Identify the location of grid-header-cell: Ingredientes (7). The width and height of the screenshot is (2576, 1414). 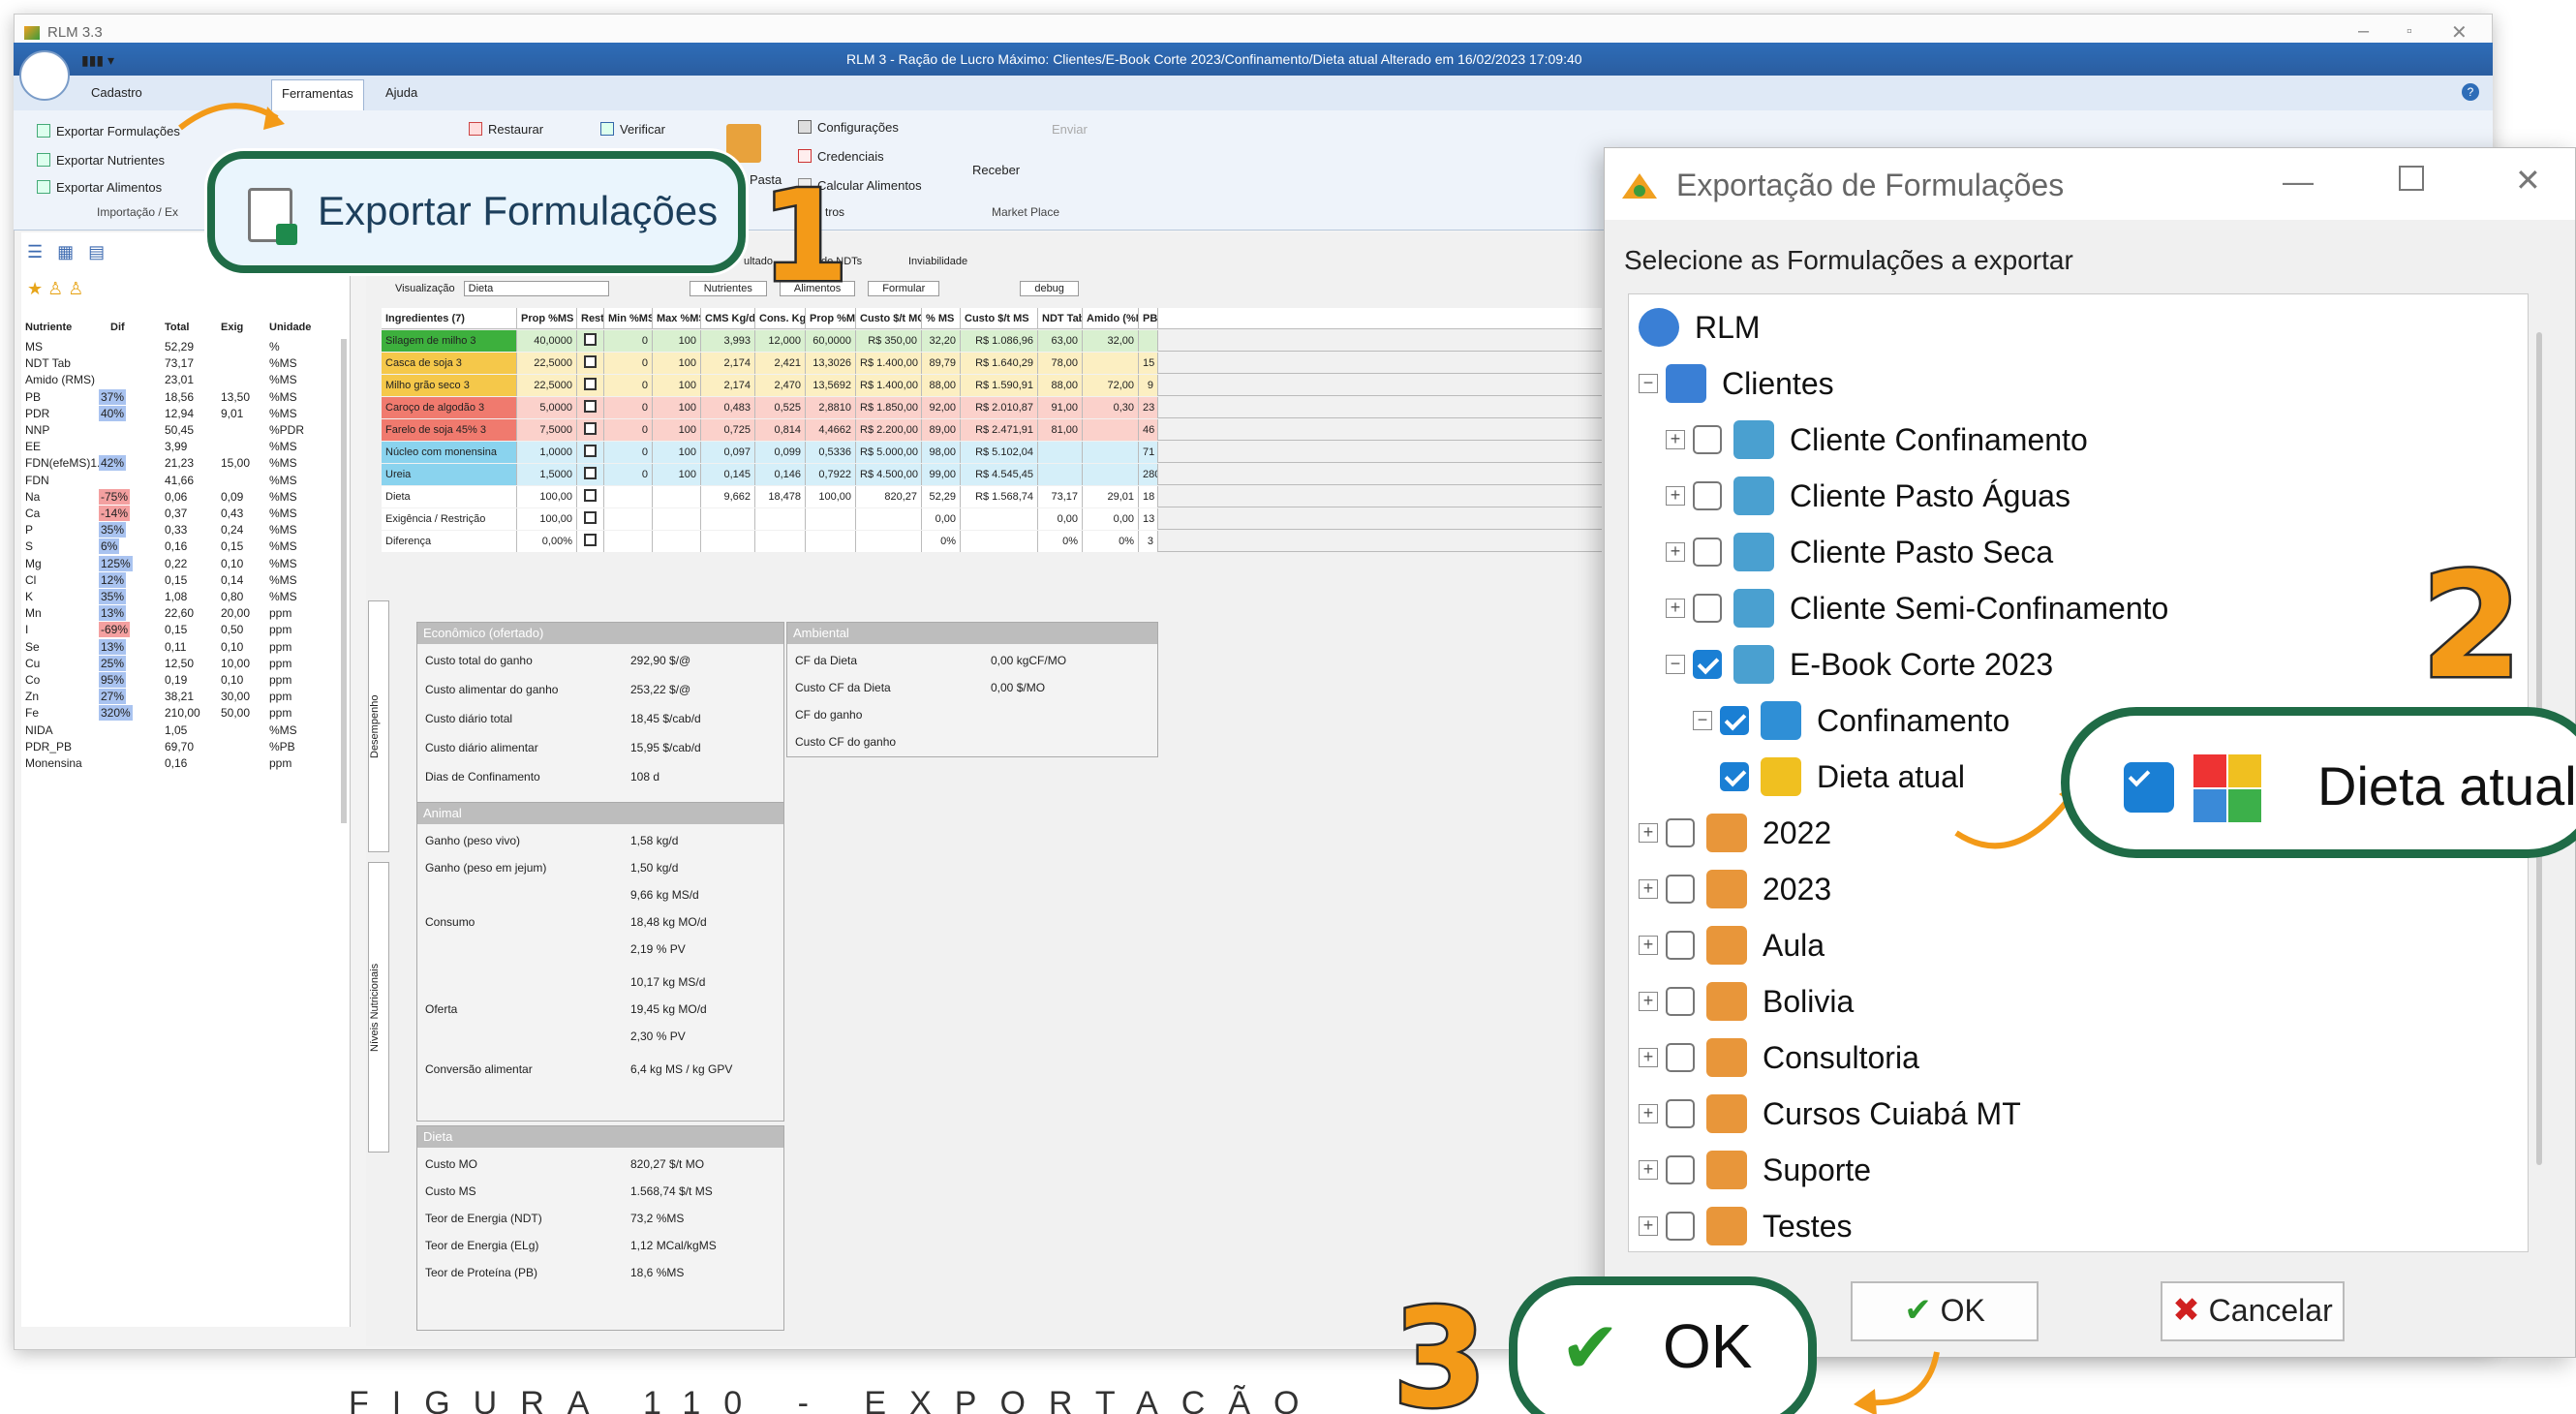
(449, 318).